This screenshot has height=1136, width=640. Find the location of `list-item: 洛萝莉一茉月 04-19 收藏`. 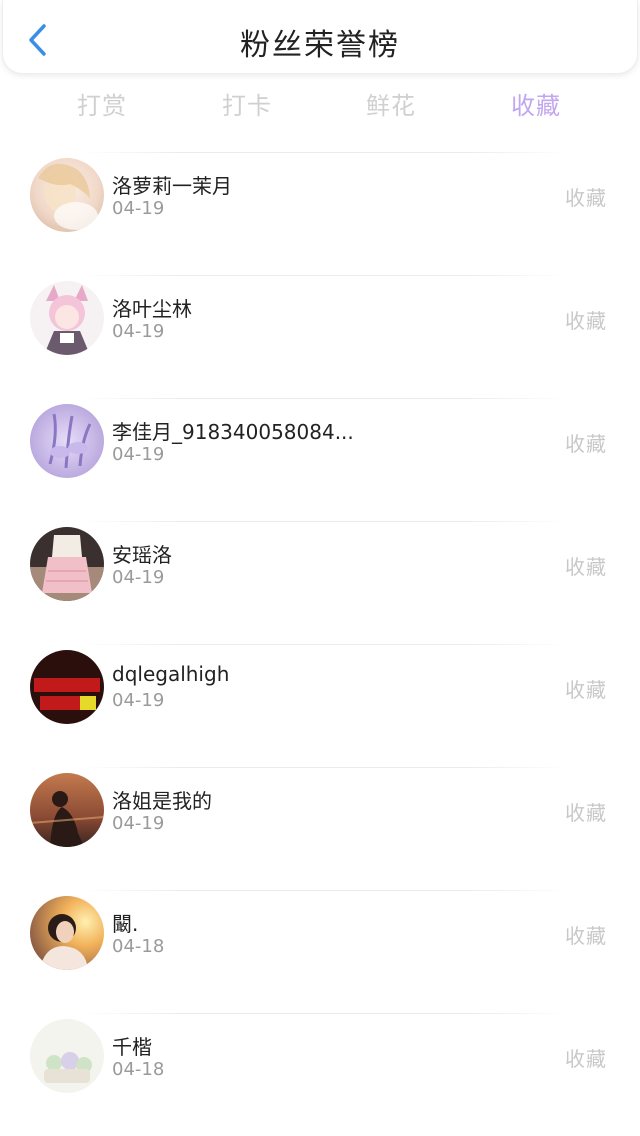

list-item: 洛萝莉一茉月 04-19 收藏 is located at coordinates (320, 213).